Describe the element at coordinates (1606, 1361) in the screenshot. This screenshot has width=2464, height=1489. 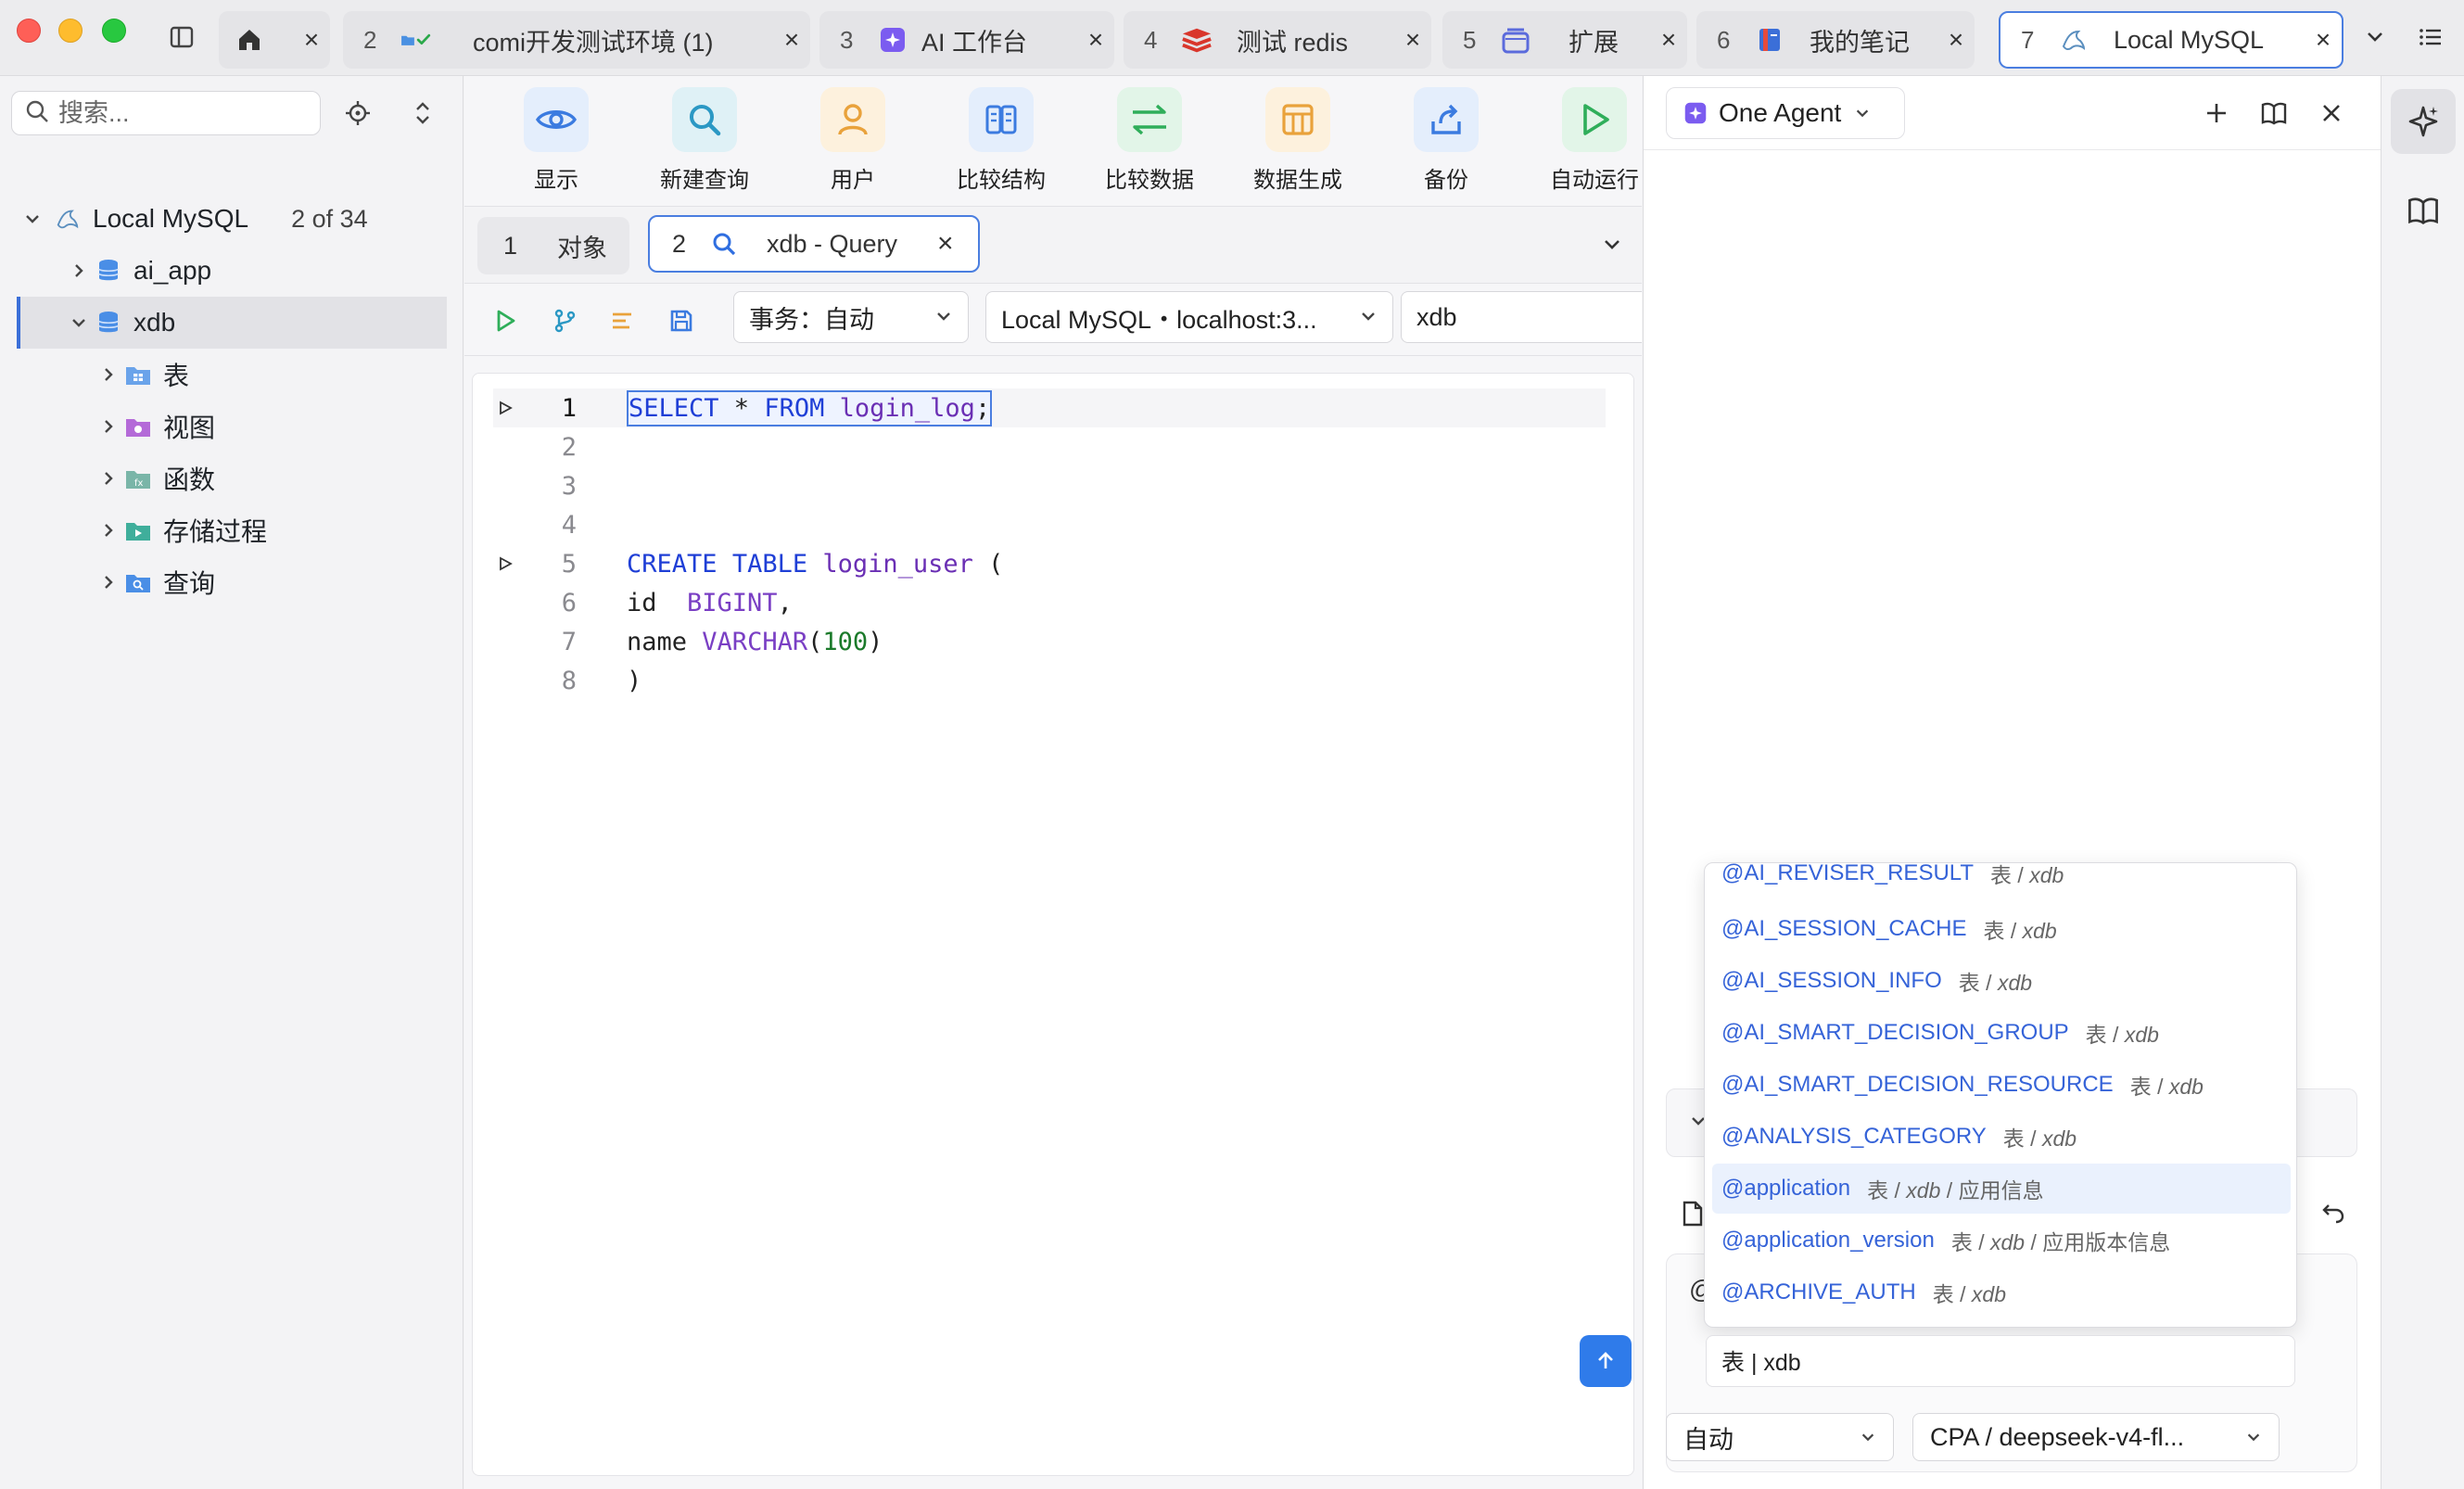
I see `send-button` at that location.